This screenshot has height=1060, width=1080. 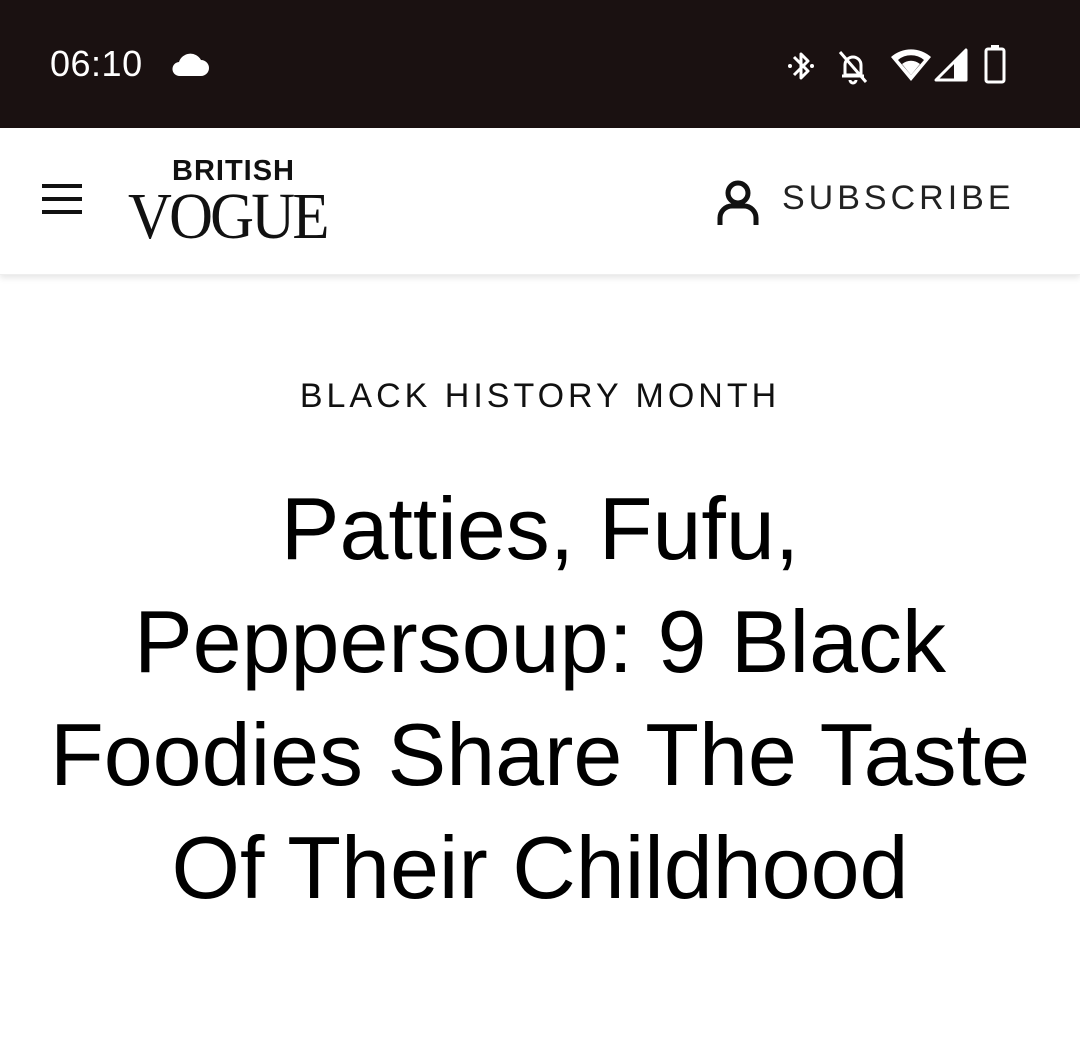 What do you see at coordinates (540, 64) in the screenshot?
I see `status-bar: 06:10` at bounding box center [540, 64].